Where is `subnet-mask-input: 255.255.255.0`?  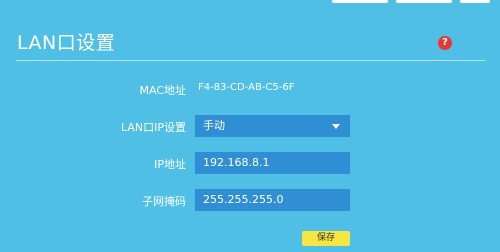 subnet-mask-input: 255.255.255.0 is located at coordinates (272, 200).